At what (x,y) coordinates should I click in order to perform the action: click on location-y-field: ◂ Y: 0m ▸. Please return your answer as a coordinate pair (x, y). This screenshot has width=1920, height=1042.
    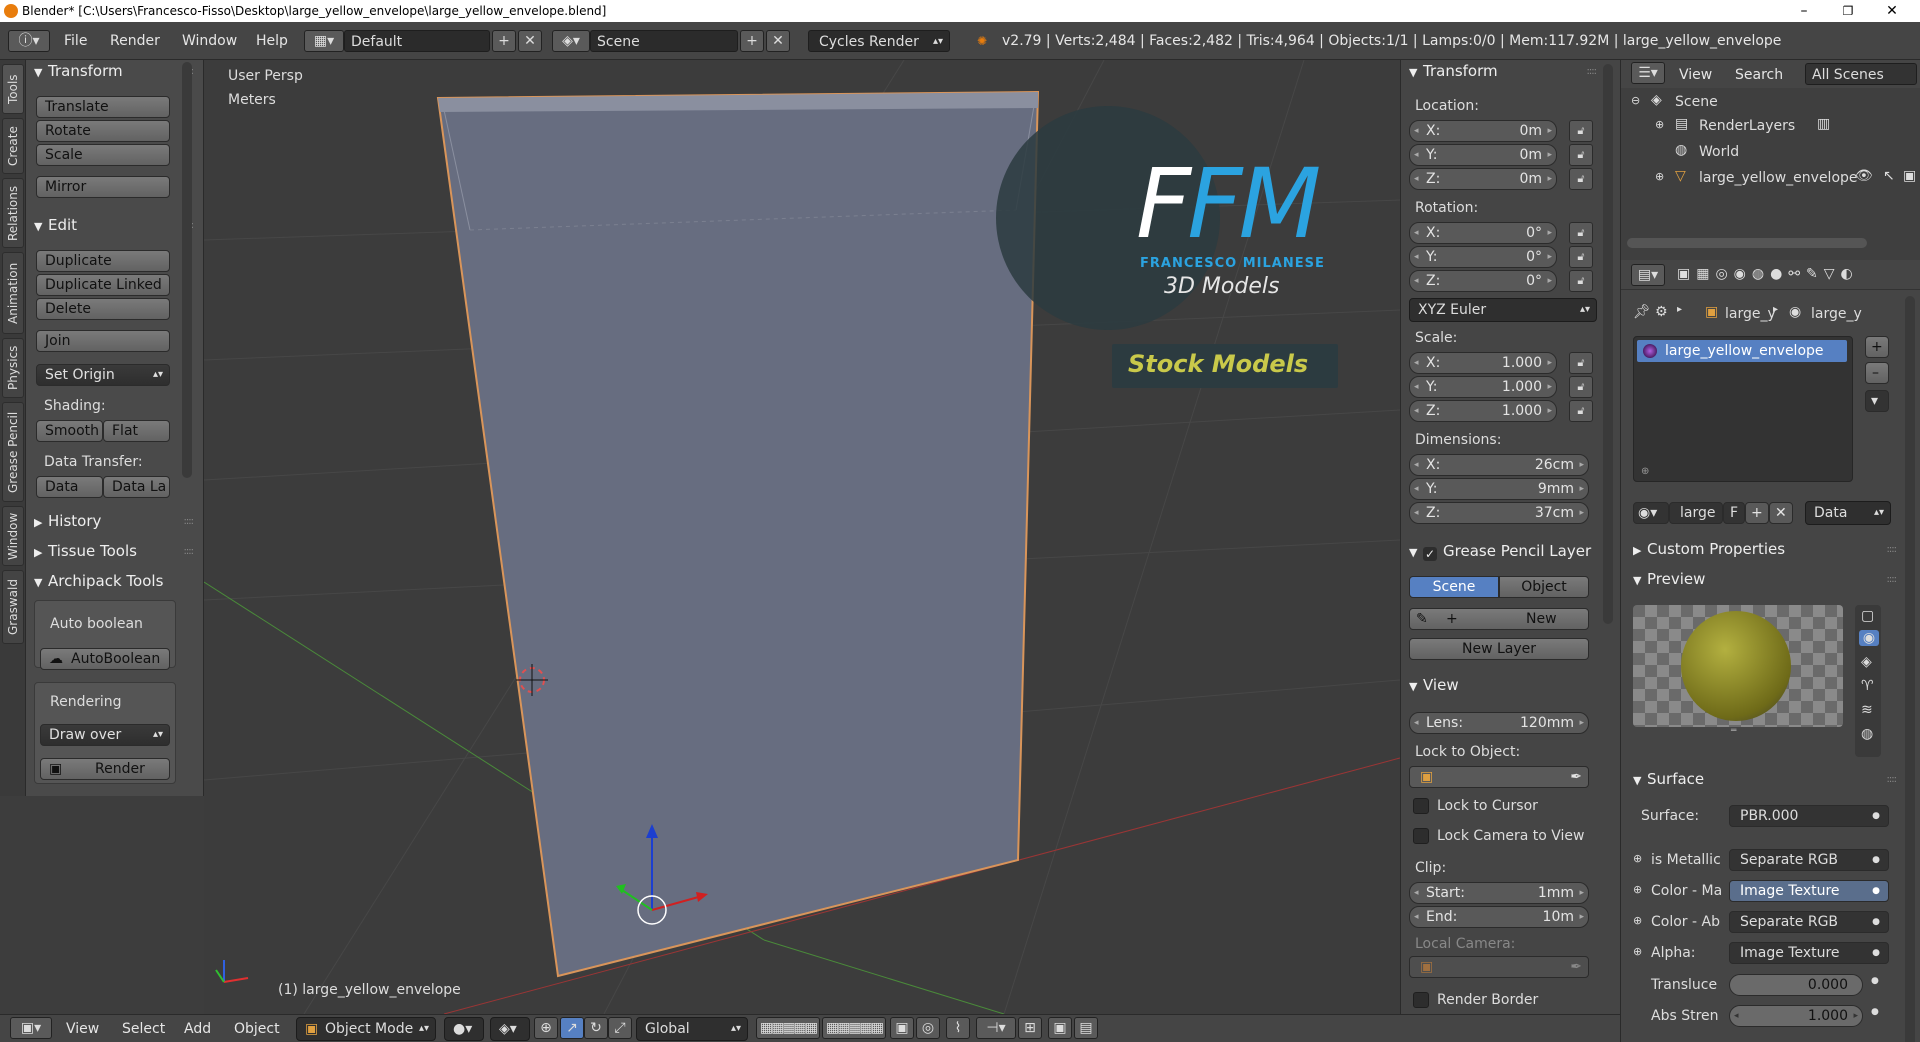
    Looking at the image, I should click on (1483, 155).